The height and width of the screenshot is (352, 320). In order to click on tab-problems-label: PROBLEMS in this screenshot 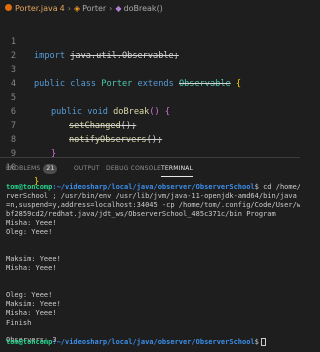, I will do `click(23, 168)`.